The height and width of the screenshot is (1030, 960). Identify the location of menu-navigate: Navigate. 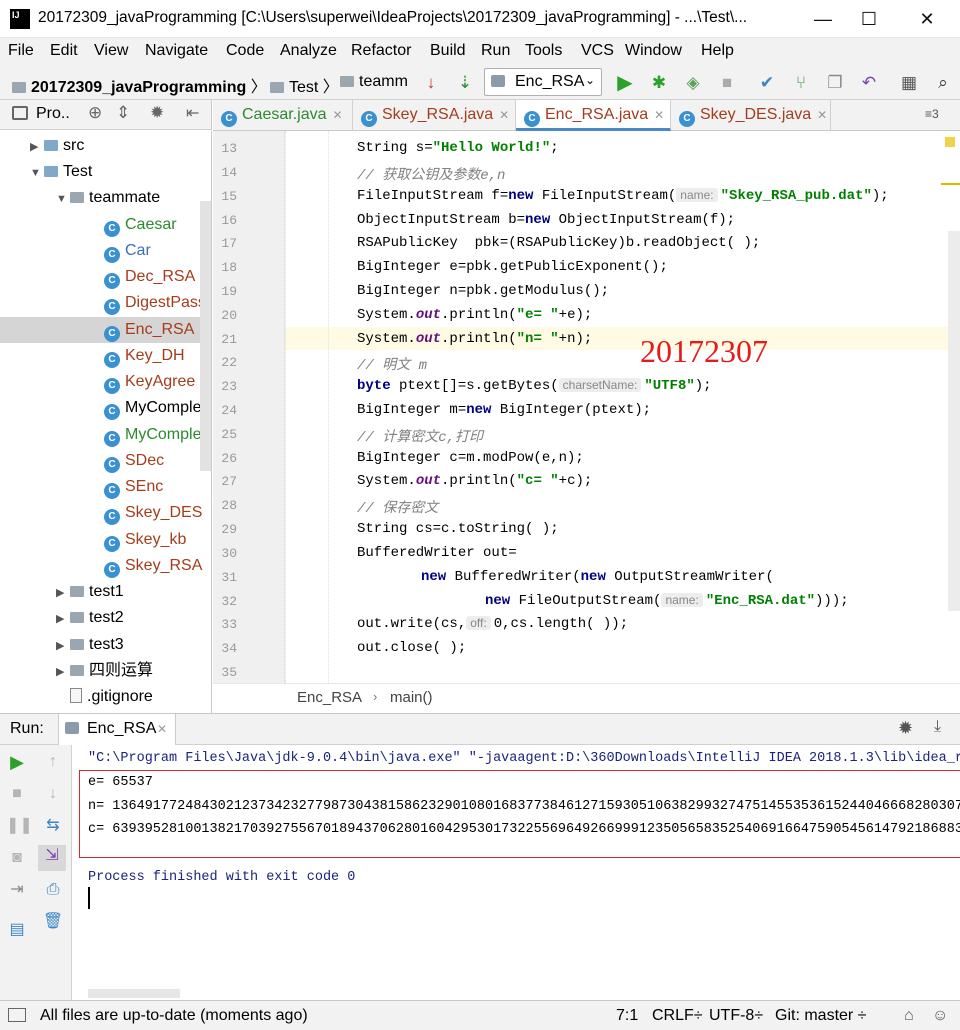
(176, 51).